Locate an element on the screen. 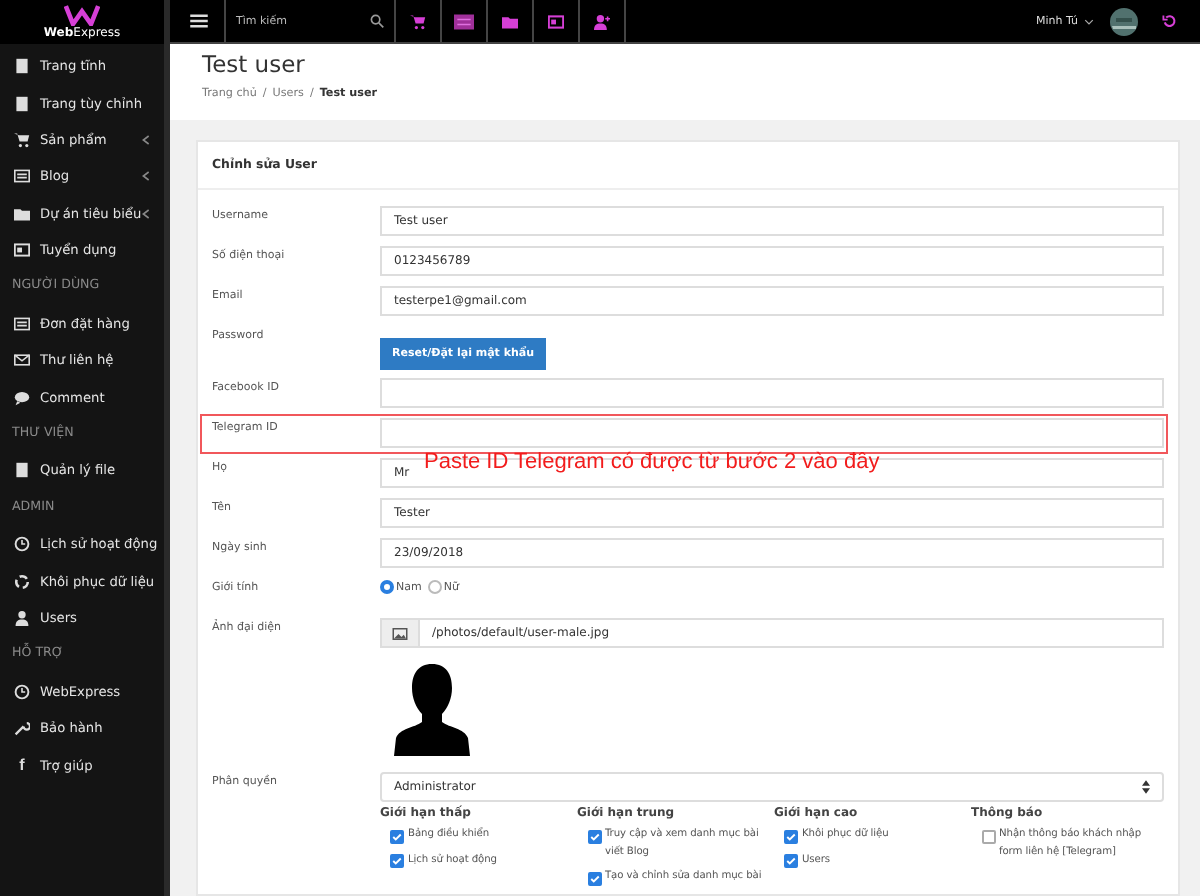 This screenshot has width=1200, height=896. recycle-icon is located at coordinates (22, 581).